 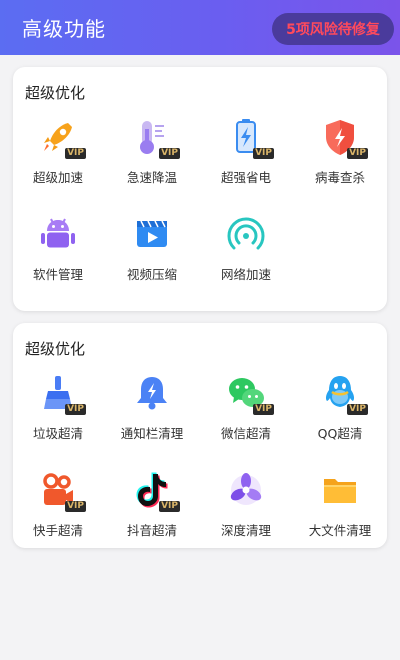 I want to click on large-file-clean-item: 大文件清理, so click(x=340, y=510).